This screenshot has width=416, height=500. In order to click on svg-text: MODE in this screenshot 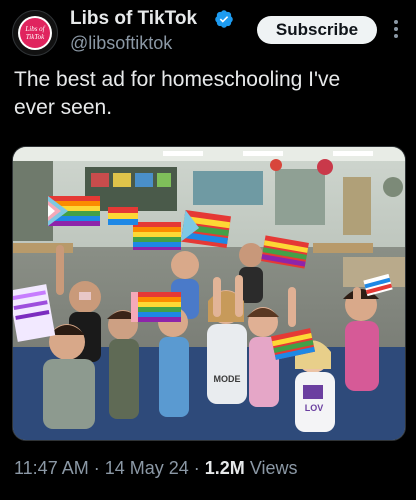, I will do `click(227, 379)`.